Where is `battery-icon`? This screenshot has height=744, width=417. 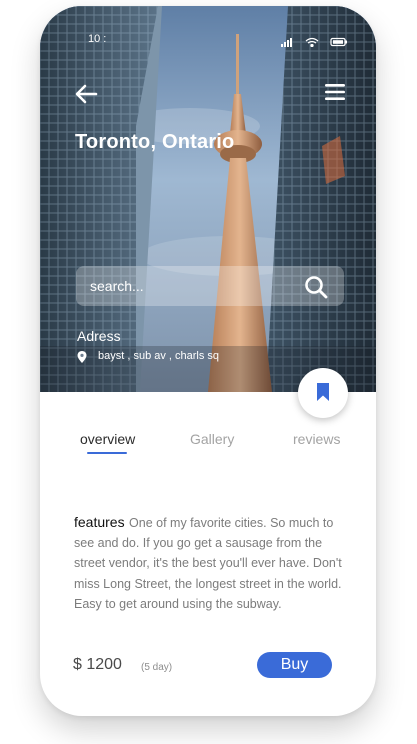 battery-icon is located at coordinates (338, 42).